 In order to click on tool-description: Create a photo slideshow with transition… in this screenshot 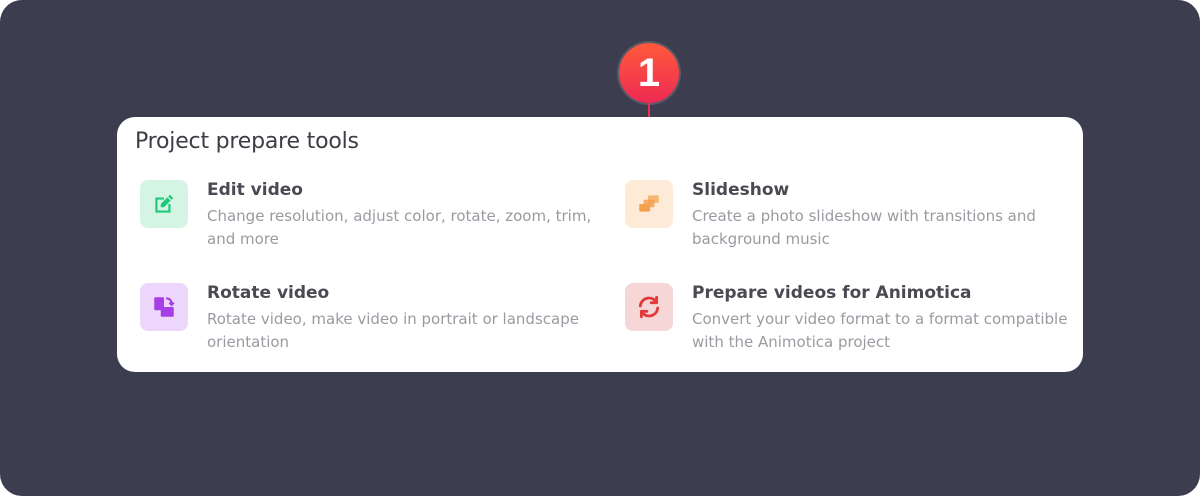, I will do `click(864, 227)`.